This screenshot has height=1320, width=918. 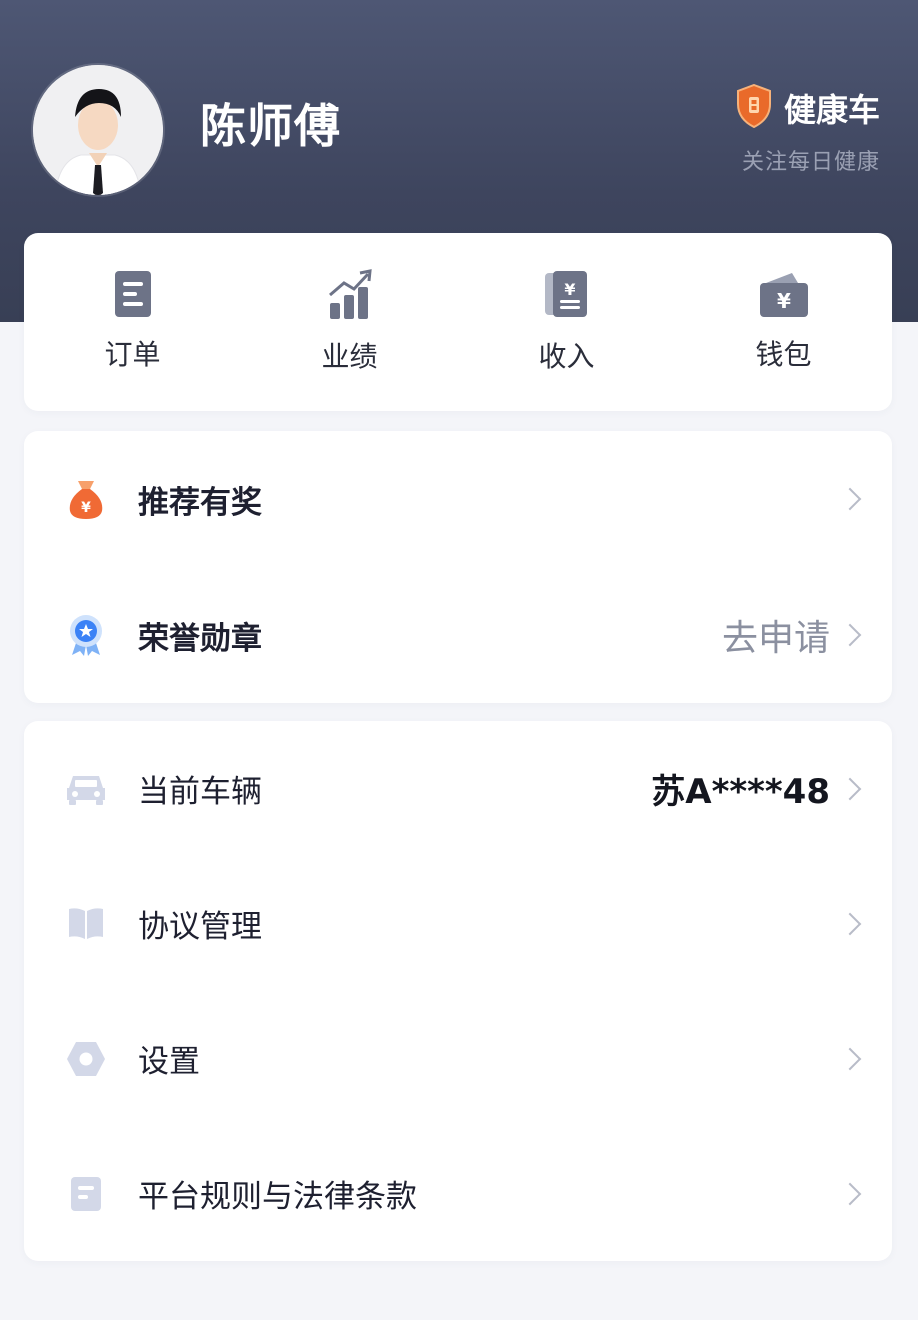 What do you see at coordinates (808, 129) in the screenshot?
I see `health-car-badge: 健康车 关注每日健康` at bounding box center [808, 129].